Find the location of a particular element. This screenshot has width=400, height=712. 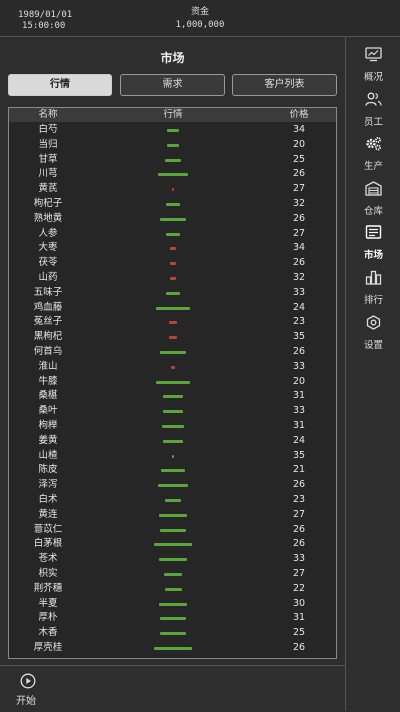

sidebar-item-warehouse: 仓库 is located at coordinates (373, 199).